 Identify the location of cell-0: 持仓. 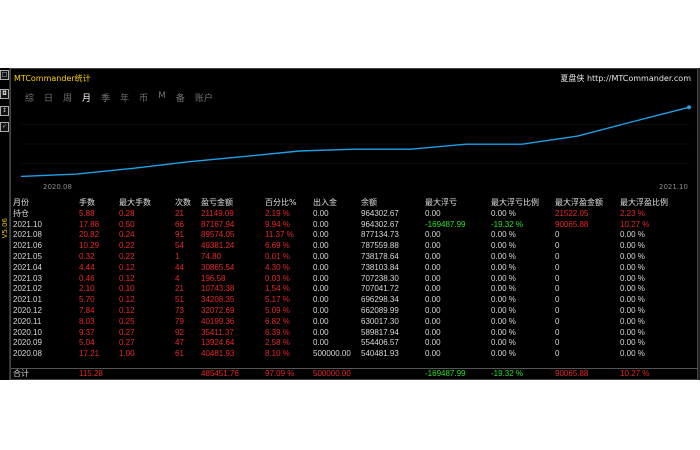
(21, 213).